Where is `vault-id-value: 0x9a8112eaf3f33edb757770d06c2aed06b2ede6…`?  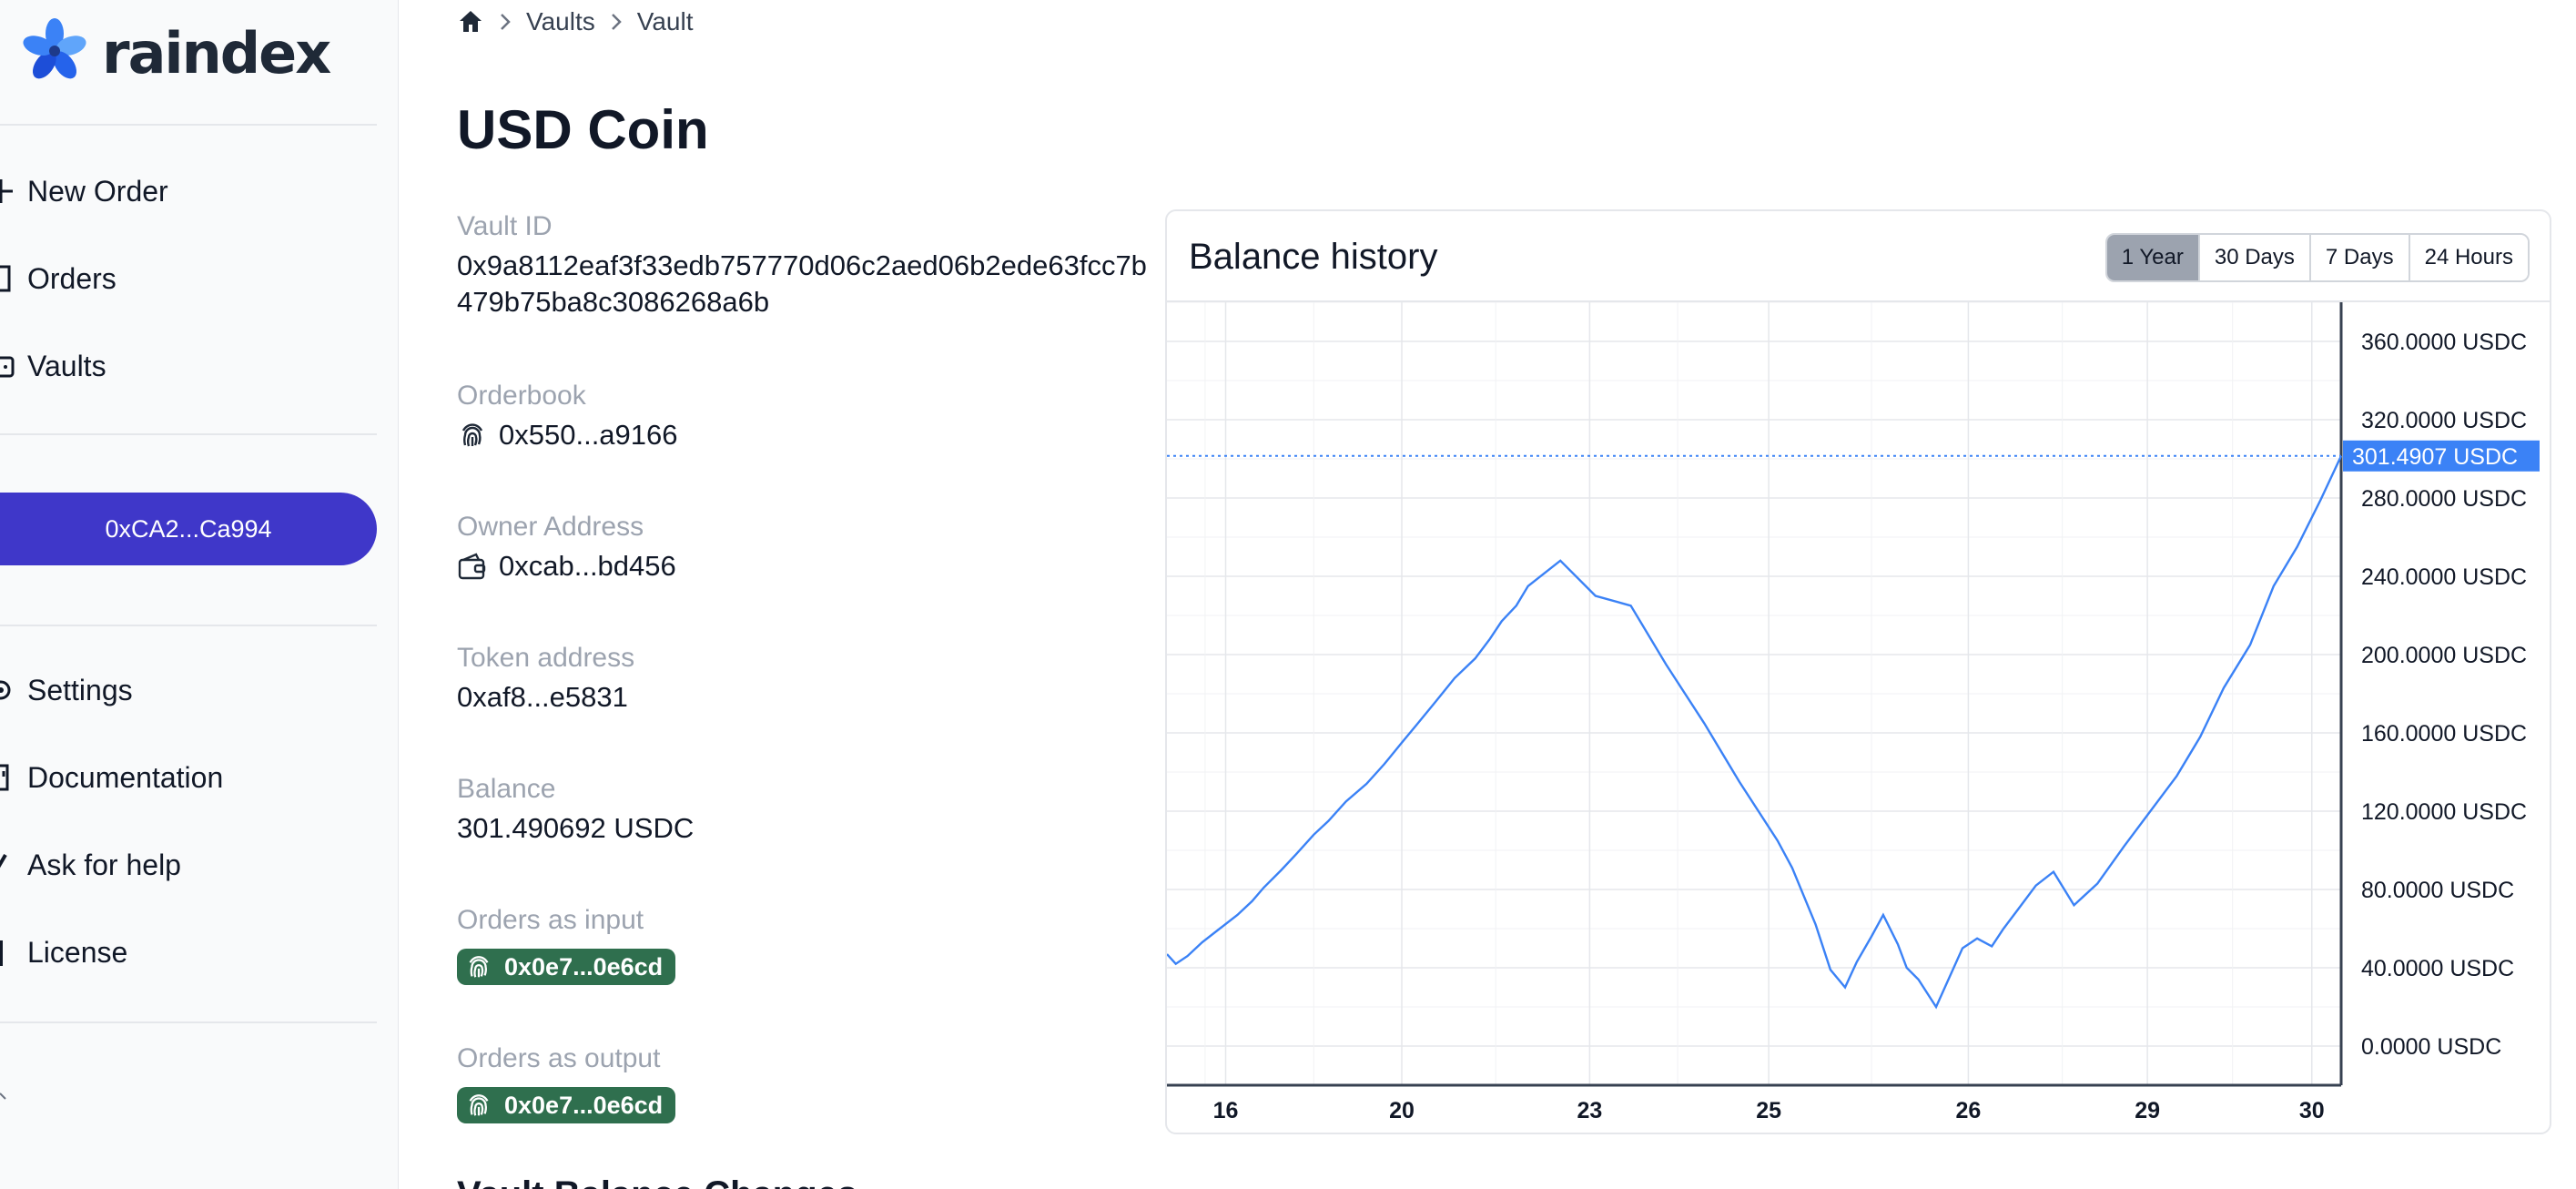
vault-id-value: 0x9a8112eaf3f33edb757770d06c2aed06b2ede6… is located at coordinates (802, 284).